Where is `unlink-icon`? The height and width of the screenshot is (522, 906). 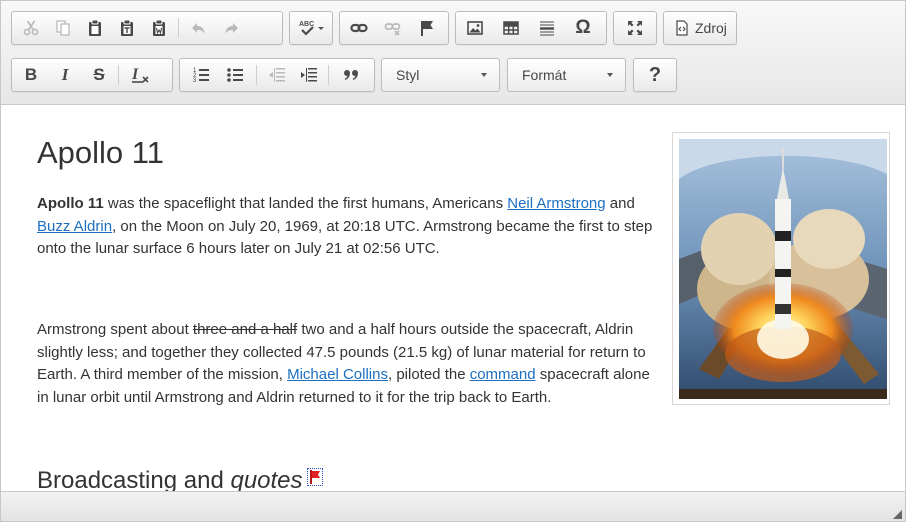
unlink-icon is located at coordinates (392, 29).